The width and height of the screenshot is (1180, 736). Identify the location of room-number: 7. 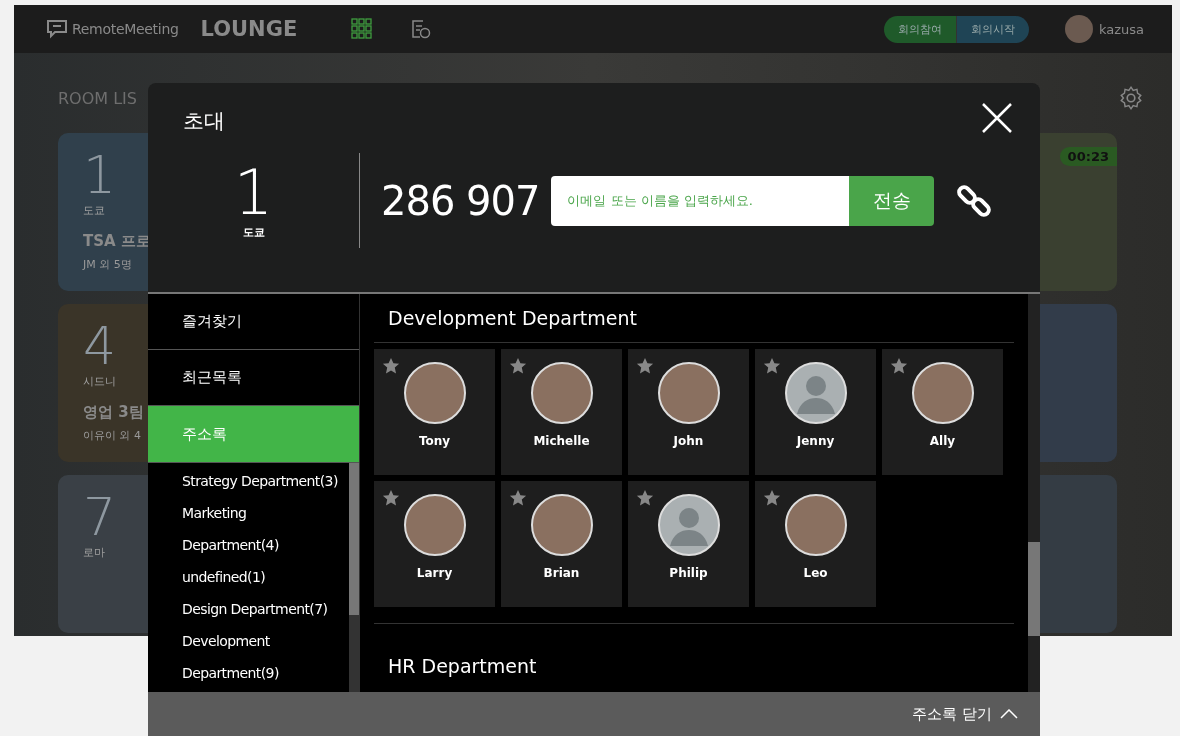
(100, 517).